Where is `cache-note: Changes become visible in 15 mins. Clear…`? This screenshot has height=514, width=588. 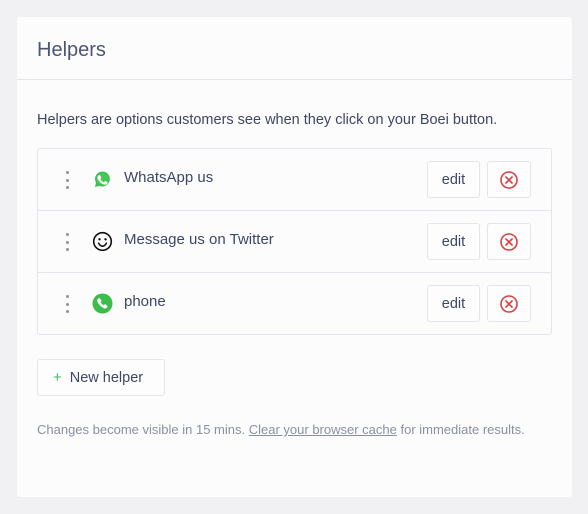
cache-note: Changes become visible in 15 mins. Clear… is located at coordinates (292, 429).